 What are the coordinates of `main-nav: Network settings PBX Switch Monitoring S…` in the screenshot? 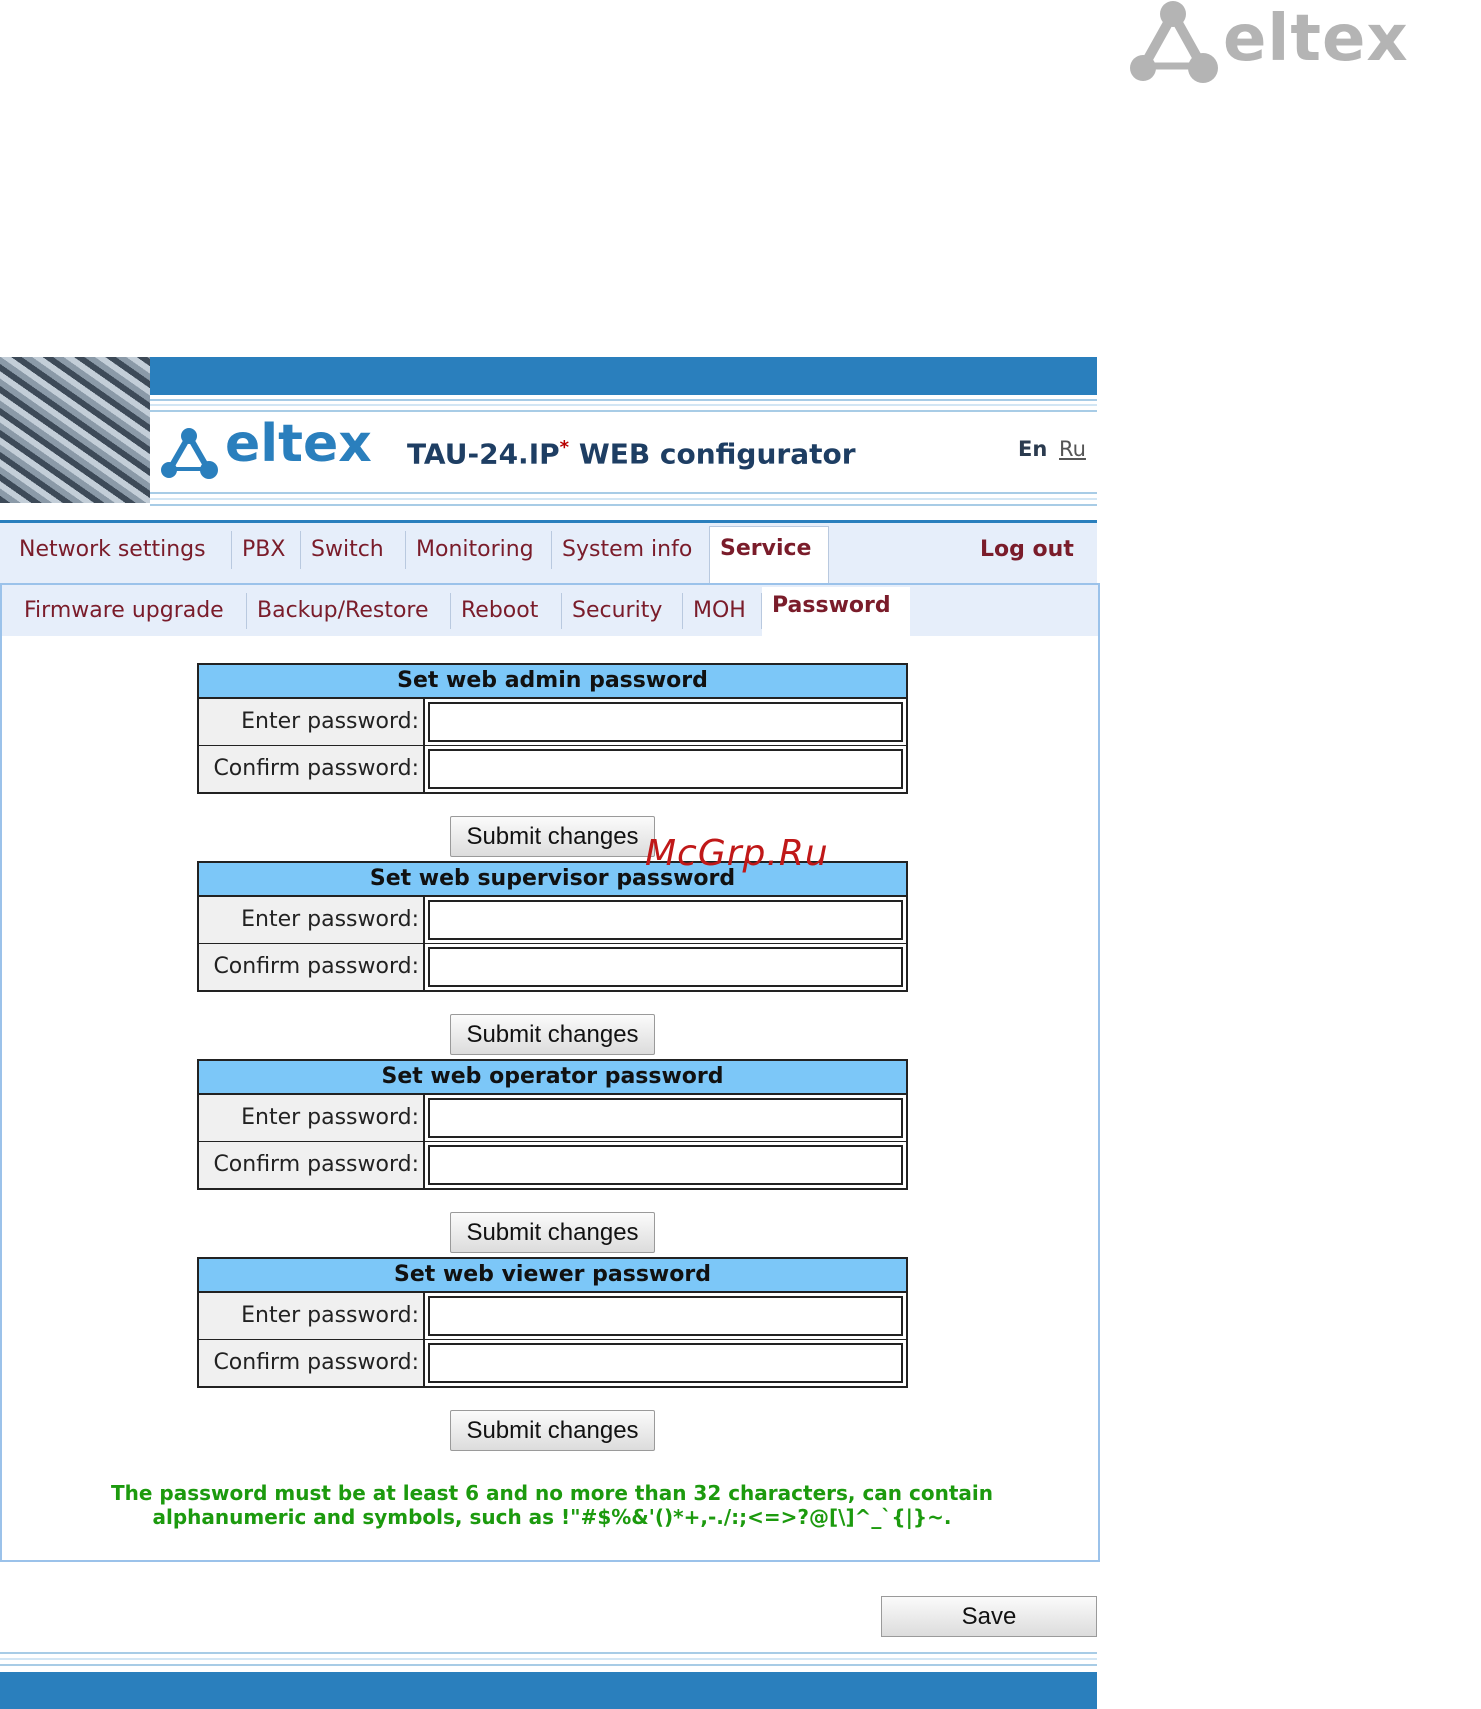 It's located at (548, 553).